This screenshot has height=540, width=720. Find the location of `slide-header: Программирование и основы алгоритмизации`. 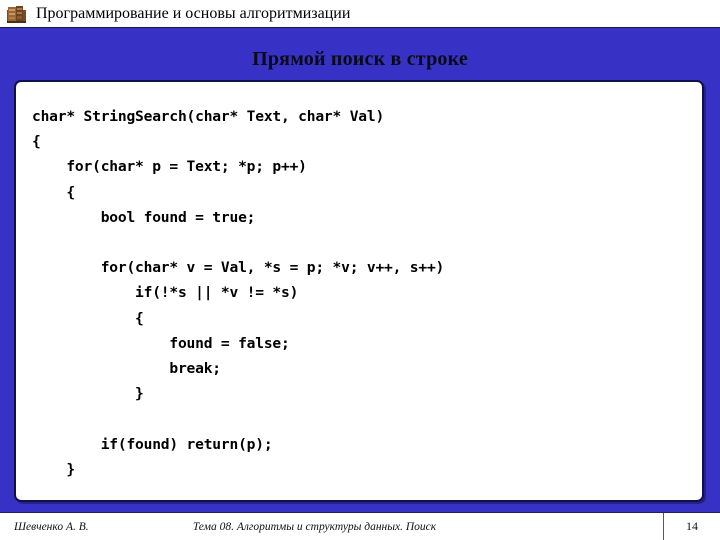

slide-header: Программирование и основы алгоритмизации is located at coordinates (360, 14).